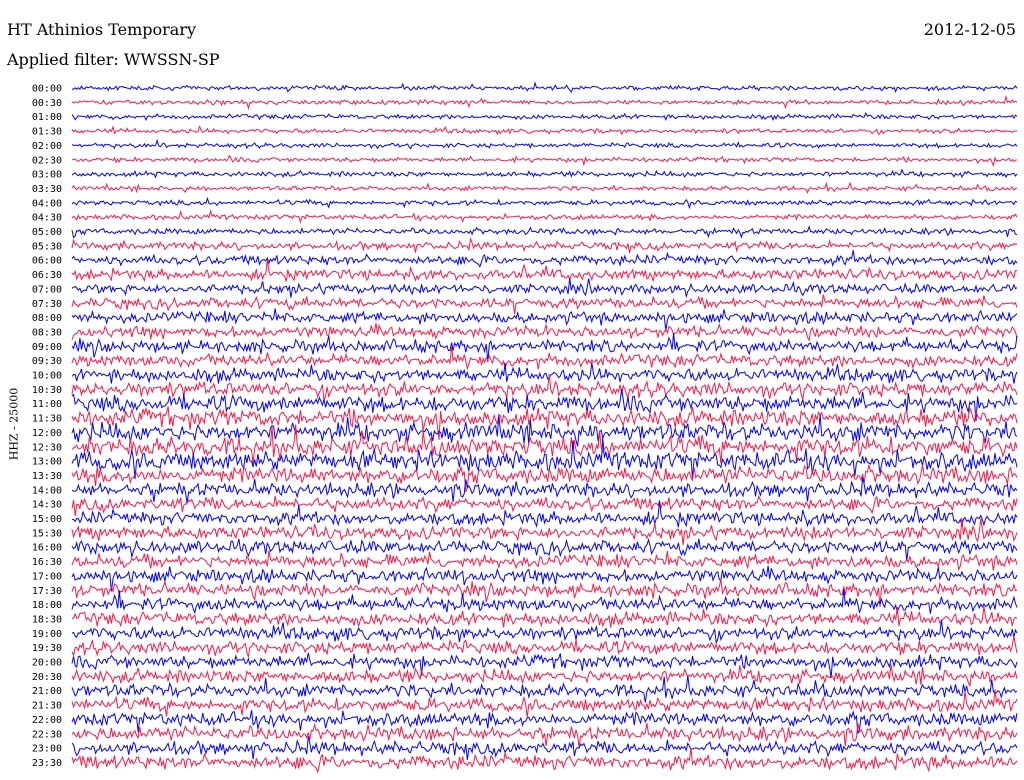 Image resolution: width=1024 pixels, height=780 pixels. Describe the element at coordinates (47, 519) in the screenshot. I see `time-label: 15:00` at that location.